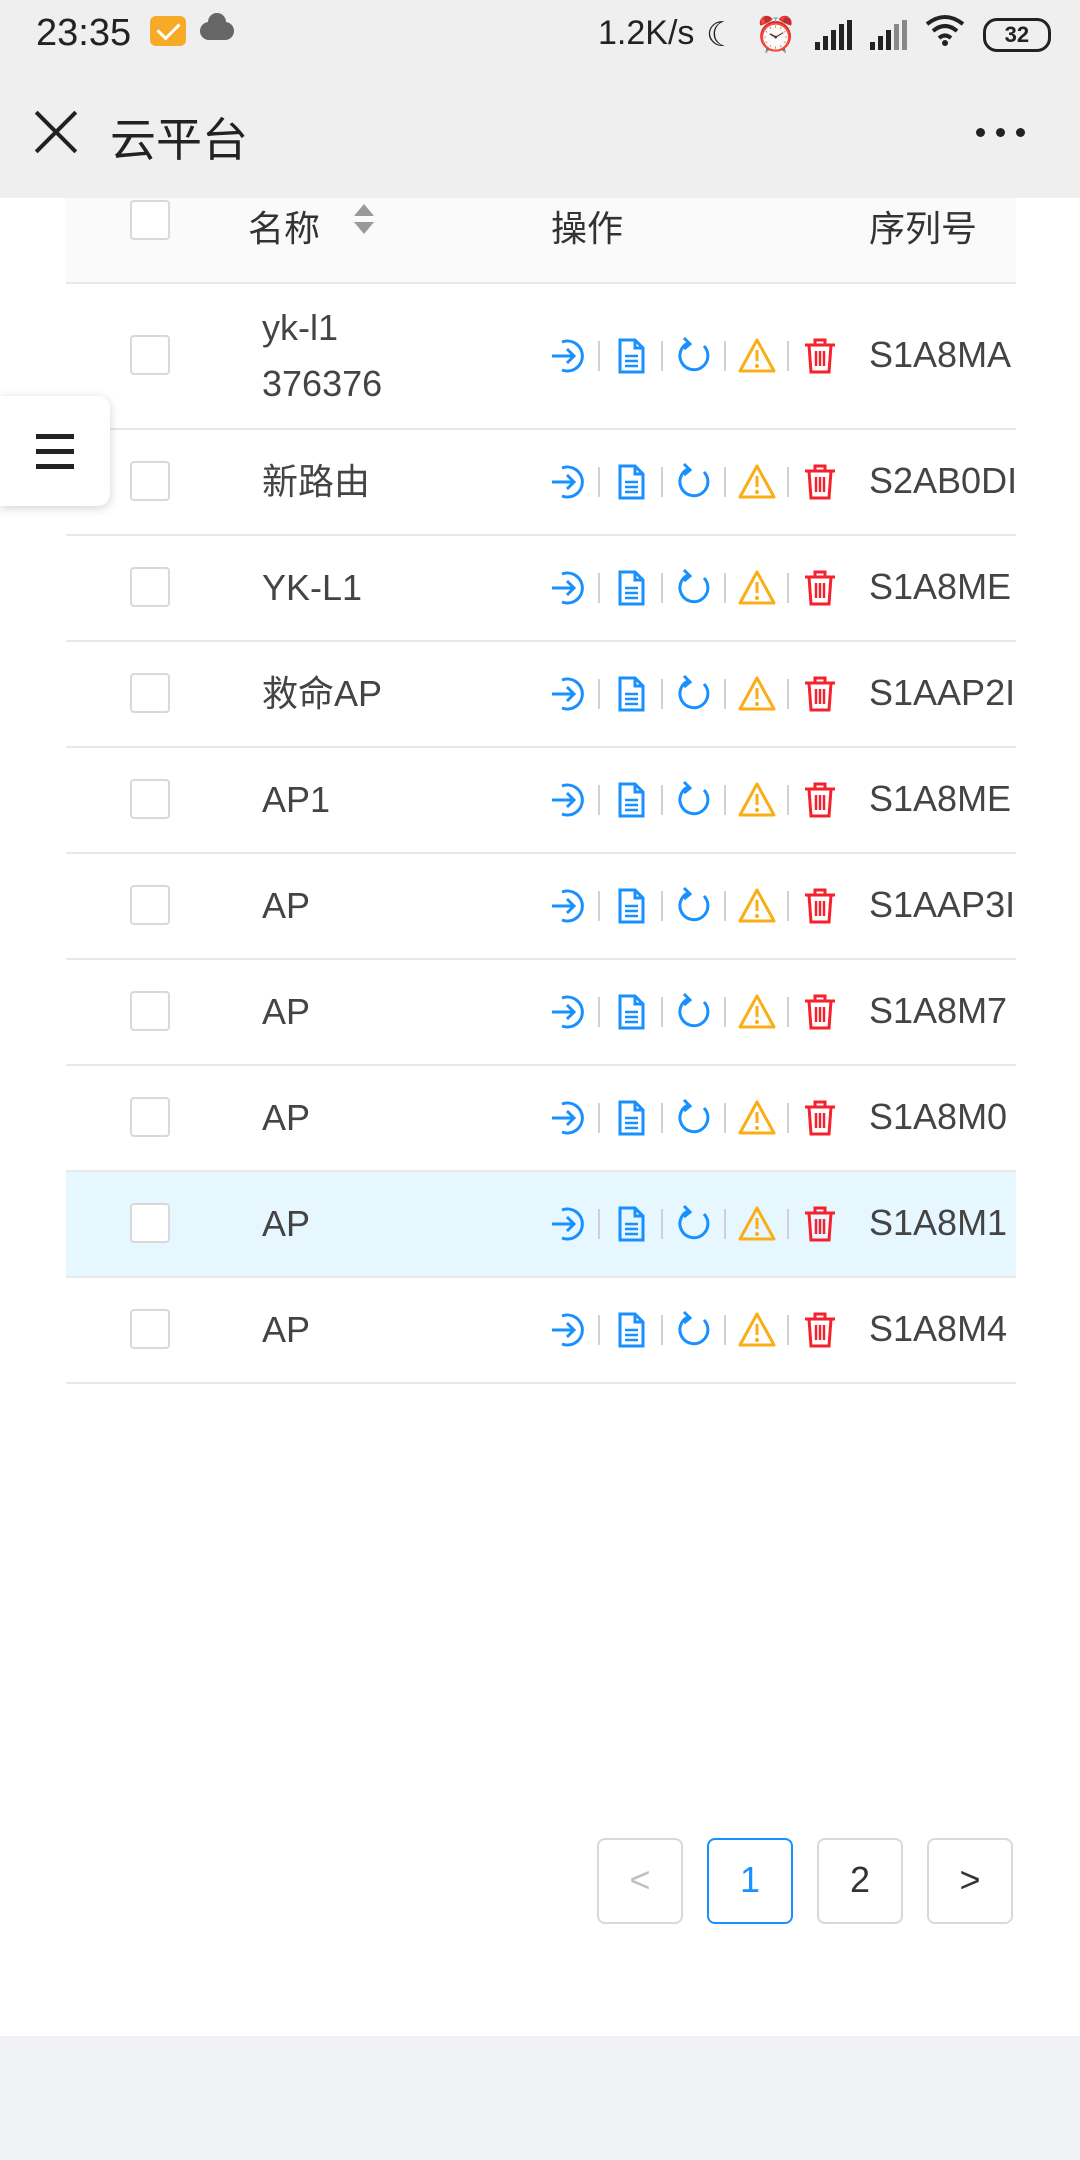 This screenshot has width=1080, height=2160. What do you see at coordinates (541, 801) in the screenshot?
I see `table-row: AP1 S1A8ME` at bounding box center [541, 801].